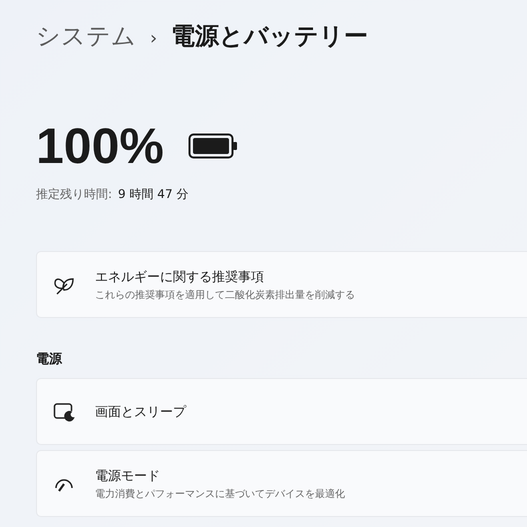  Describe the element at coordinates (281, 284) in the screenshot. I see `settings-card: エネルギーに関する推奨事項 これらの推奨事項を適用して二酸化炭素排出量を削減する` at that location.